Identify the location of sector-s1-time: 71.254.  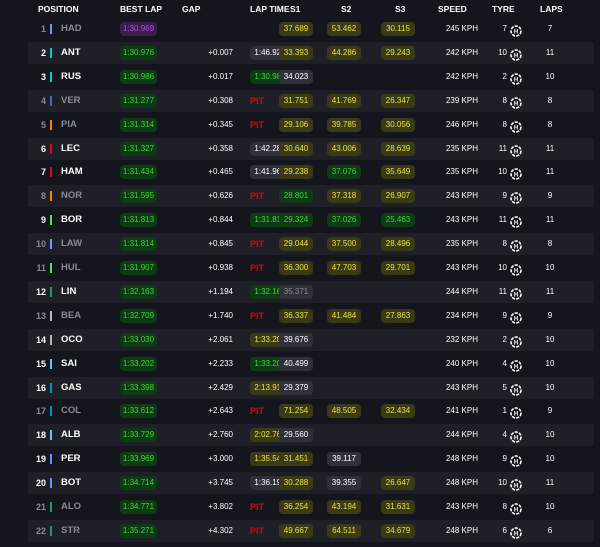
(296, 411).